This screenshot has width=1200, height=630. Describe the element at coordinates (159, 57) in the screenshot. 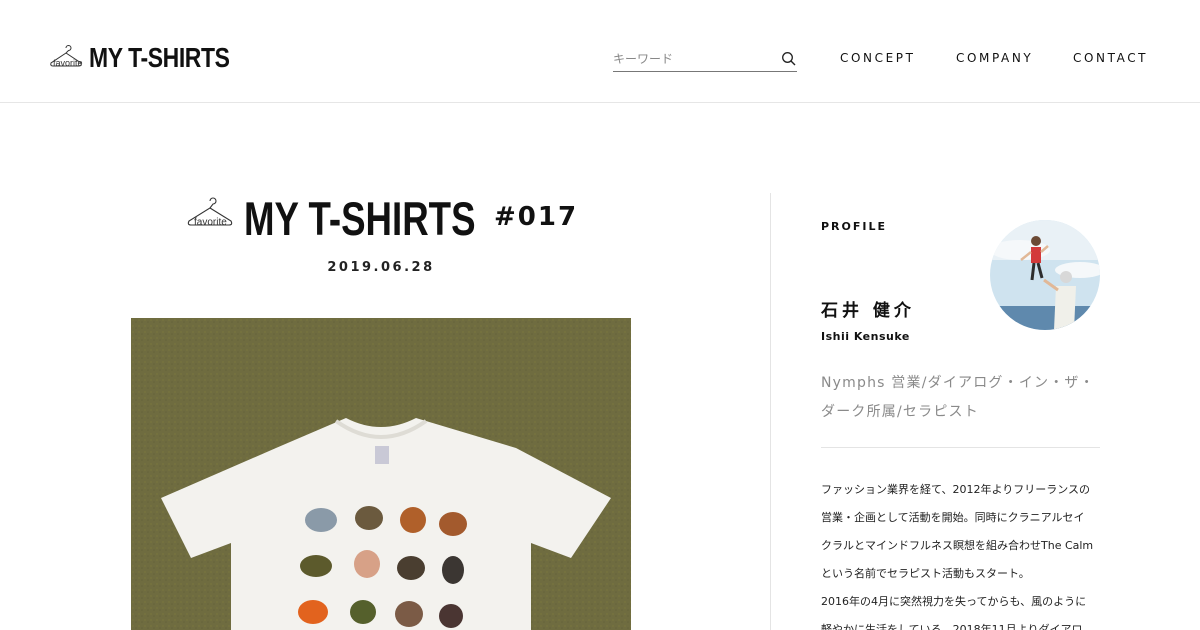

I see `logo-text: MY T-SHIRTS` at that location.